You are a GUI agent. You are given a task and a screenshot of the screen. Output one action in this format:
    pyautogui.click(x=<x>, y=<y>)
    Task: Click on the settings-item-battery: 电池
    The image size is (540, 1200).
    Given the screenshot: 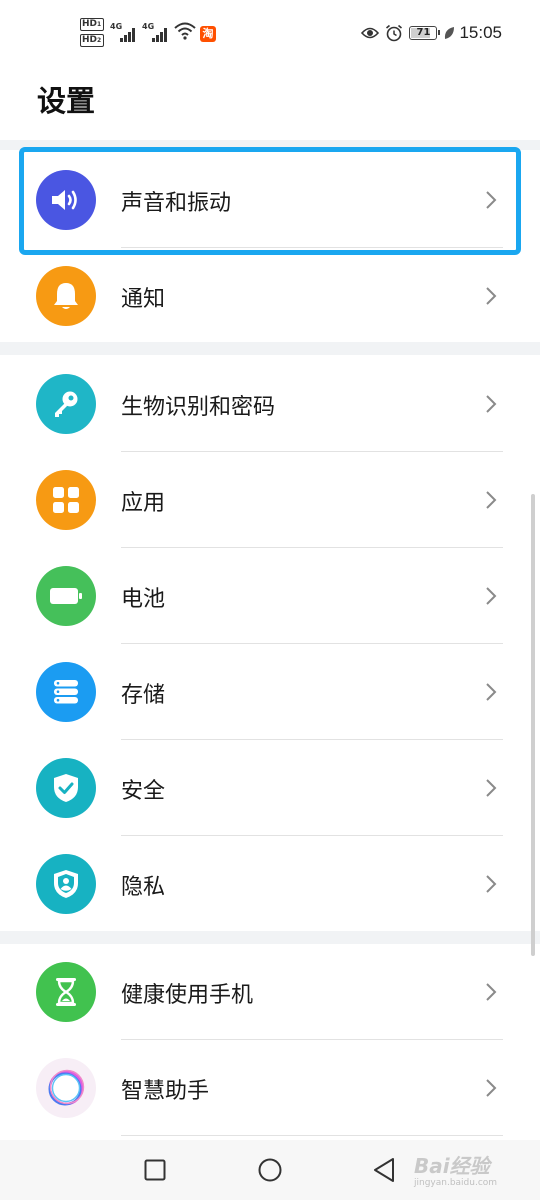 What is the action you would take?
    pyautogui.click(x=270, y=596)
    